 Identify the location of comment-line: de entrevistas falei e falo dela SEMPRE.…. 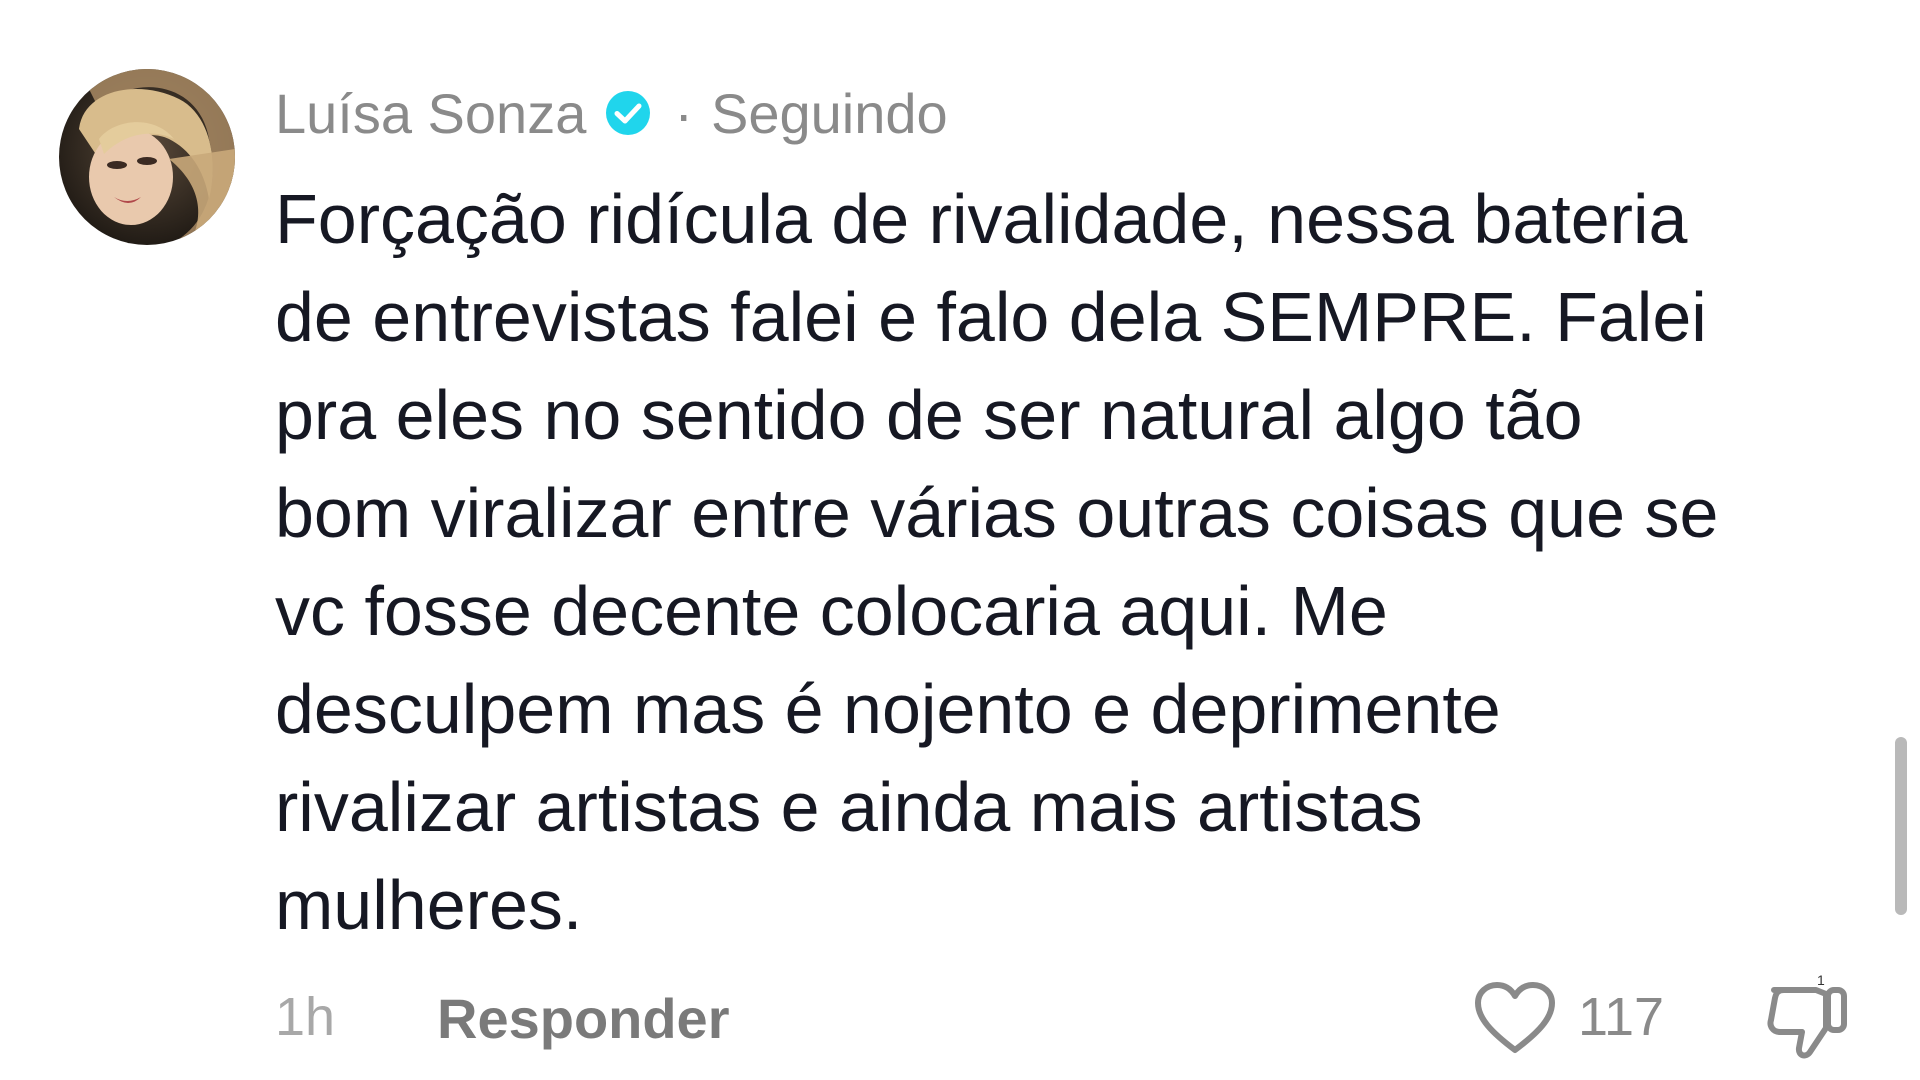
(991, 317).